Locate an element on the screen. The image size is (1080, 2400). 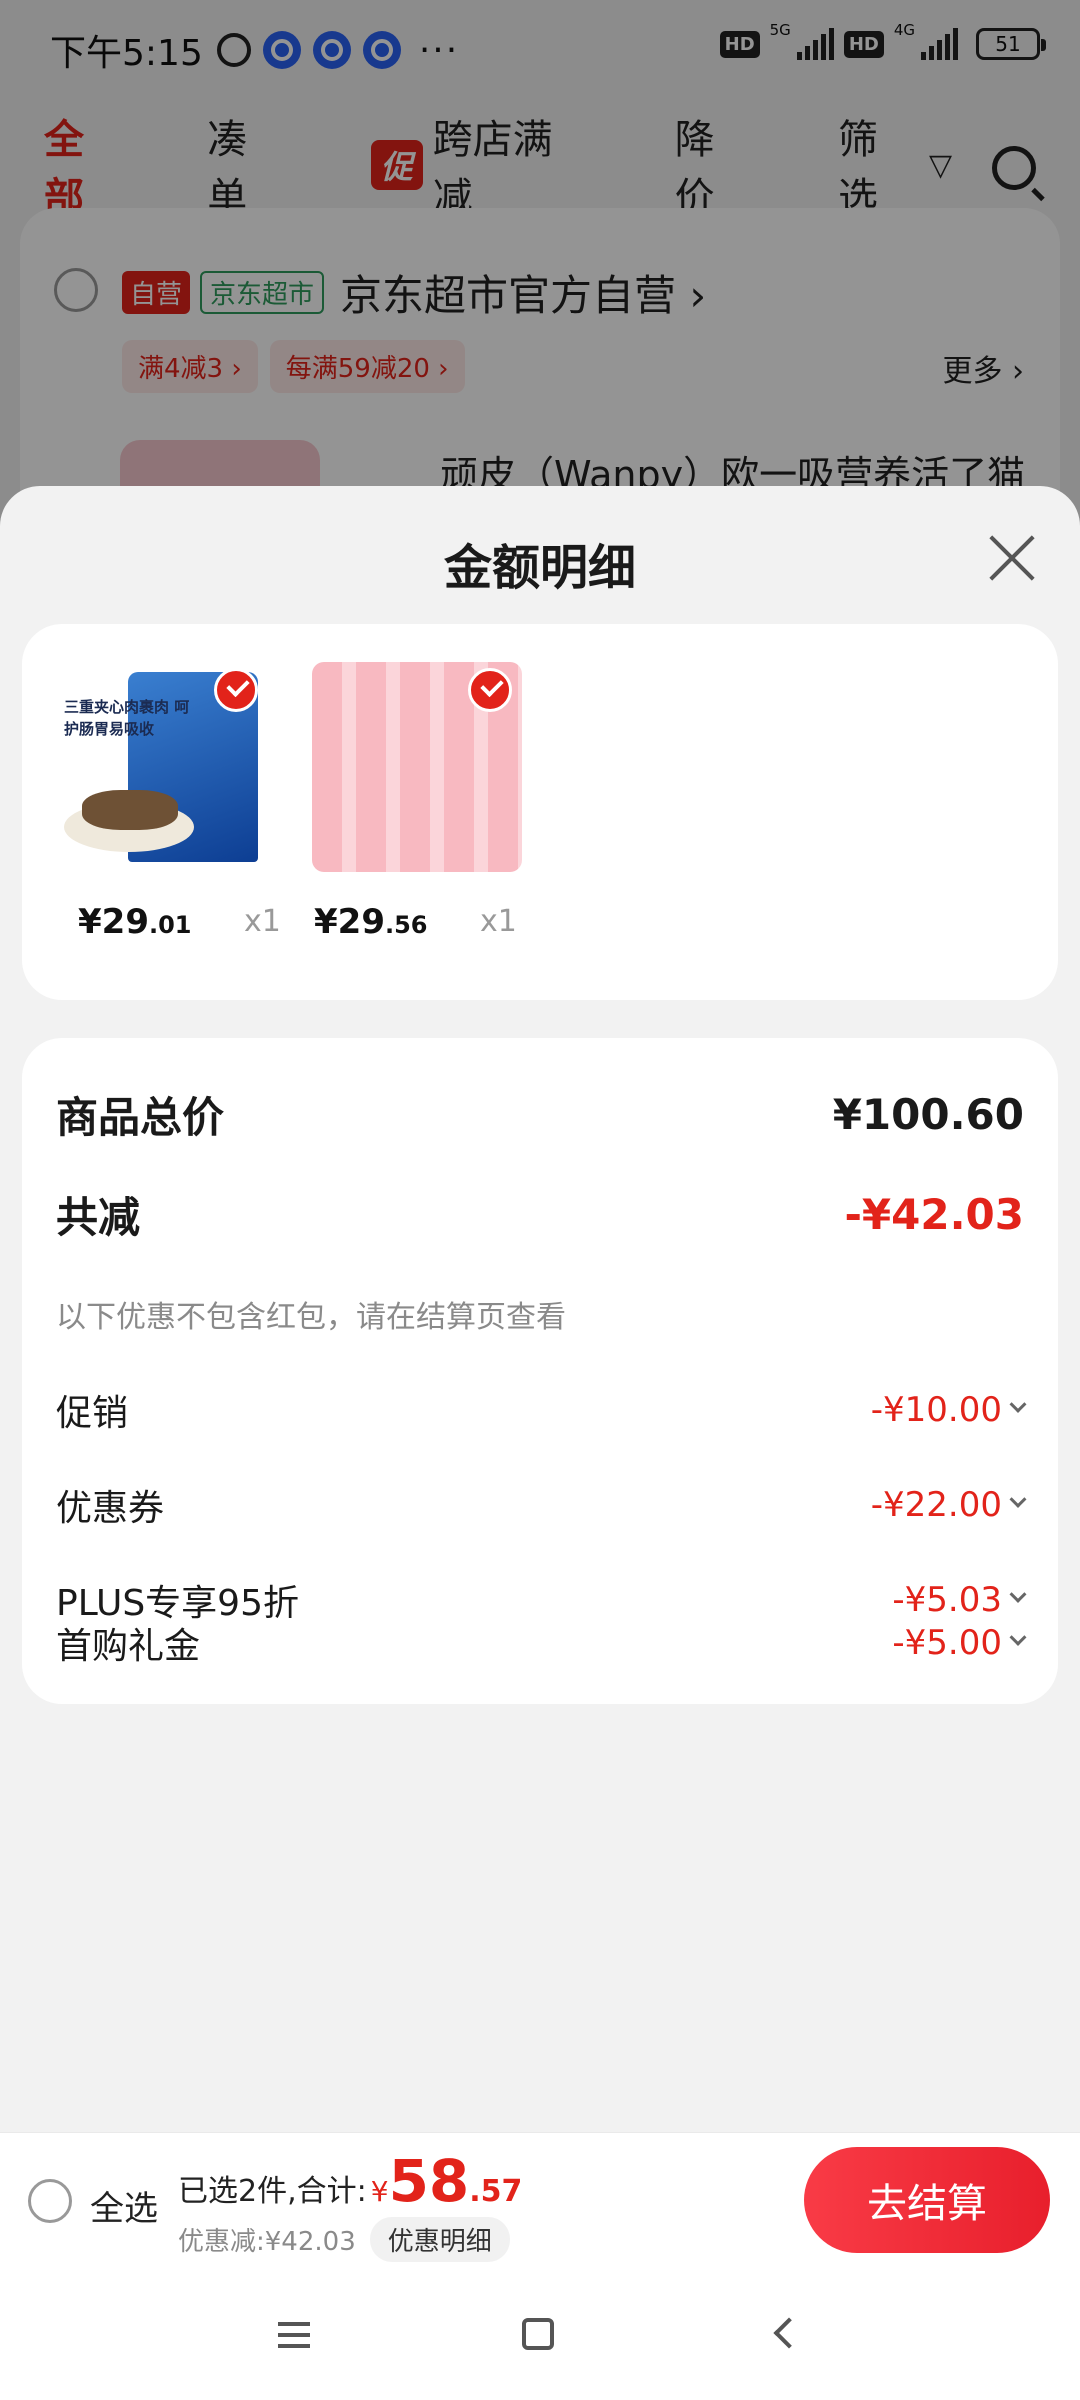
select-all-radio is located at coordinates (50, 2201).